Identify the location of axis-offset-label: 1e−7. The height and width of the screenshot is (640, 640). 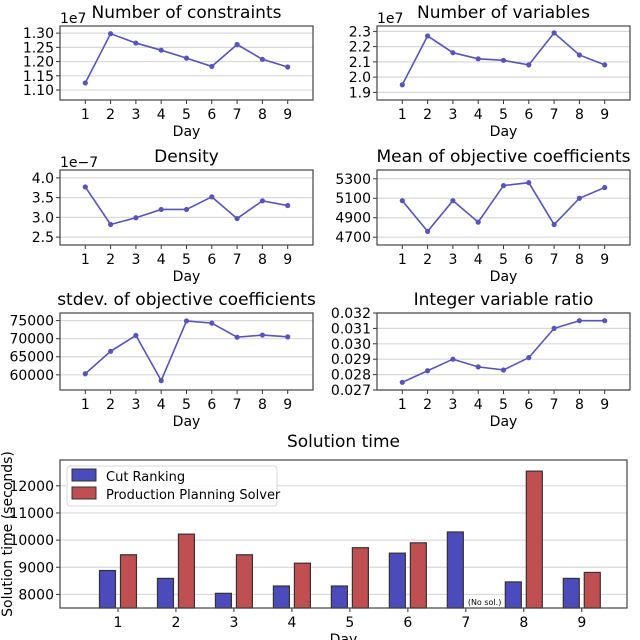
(79, 163).